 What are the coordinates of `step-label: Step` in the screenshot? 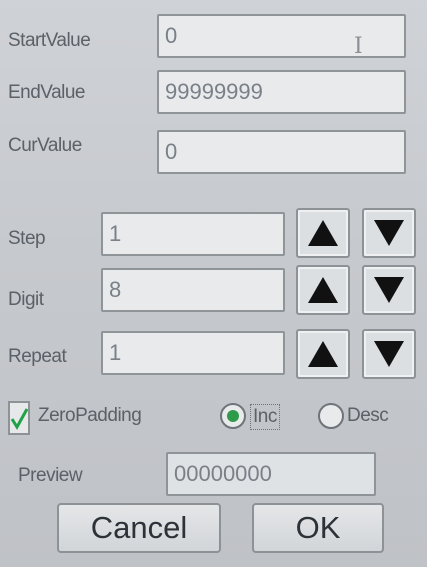 It's located at (27, 238).